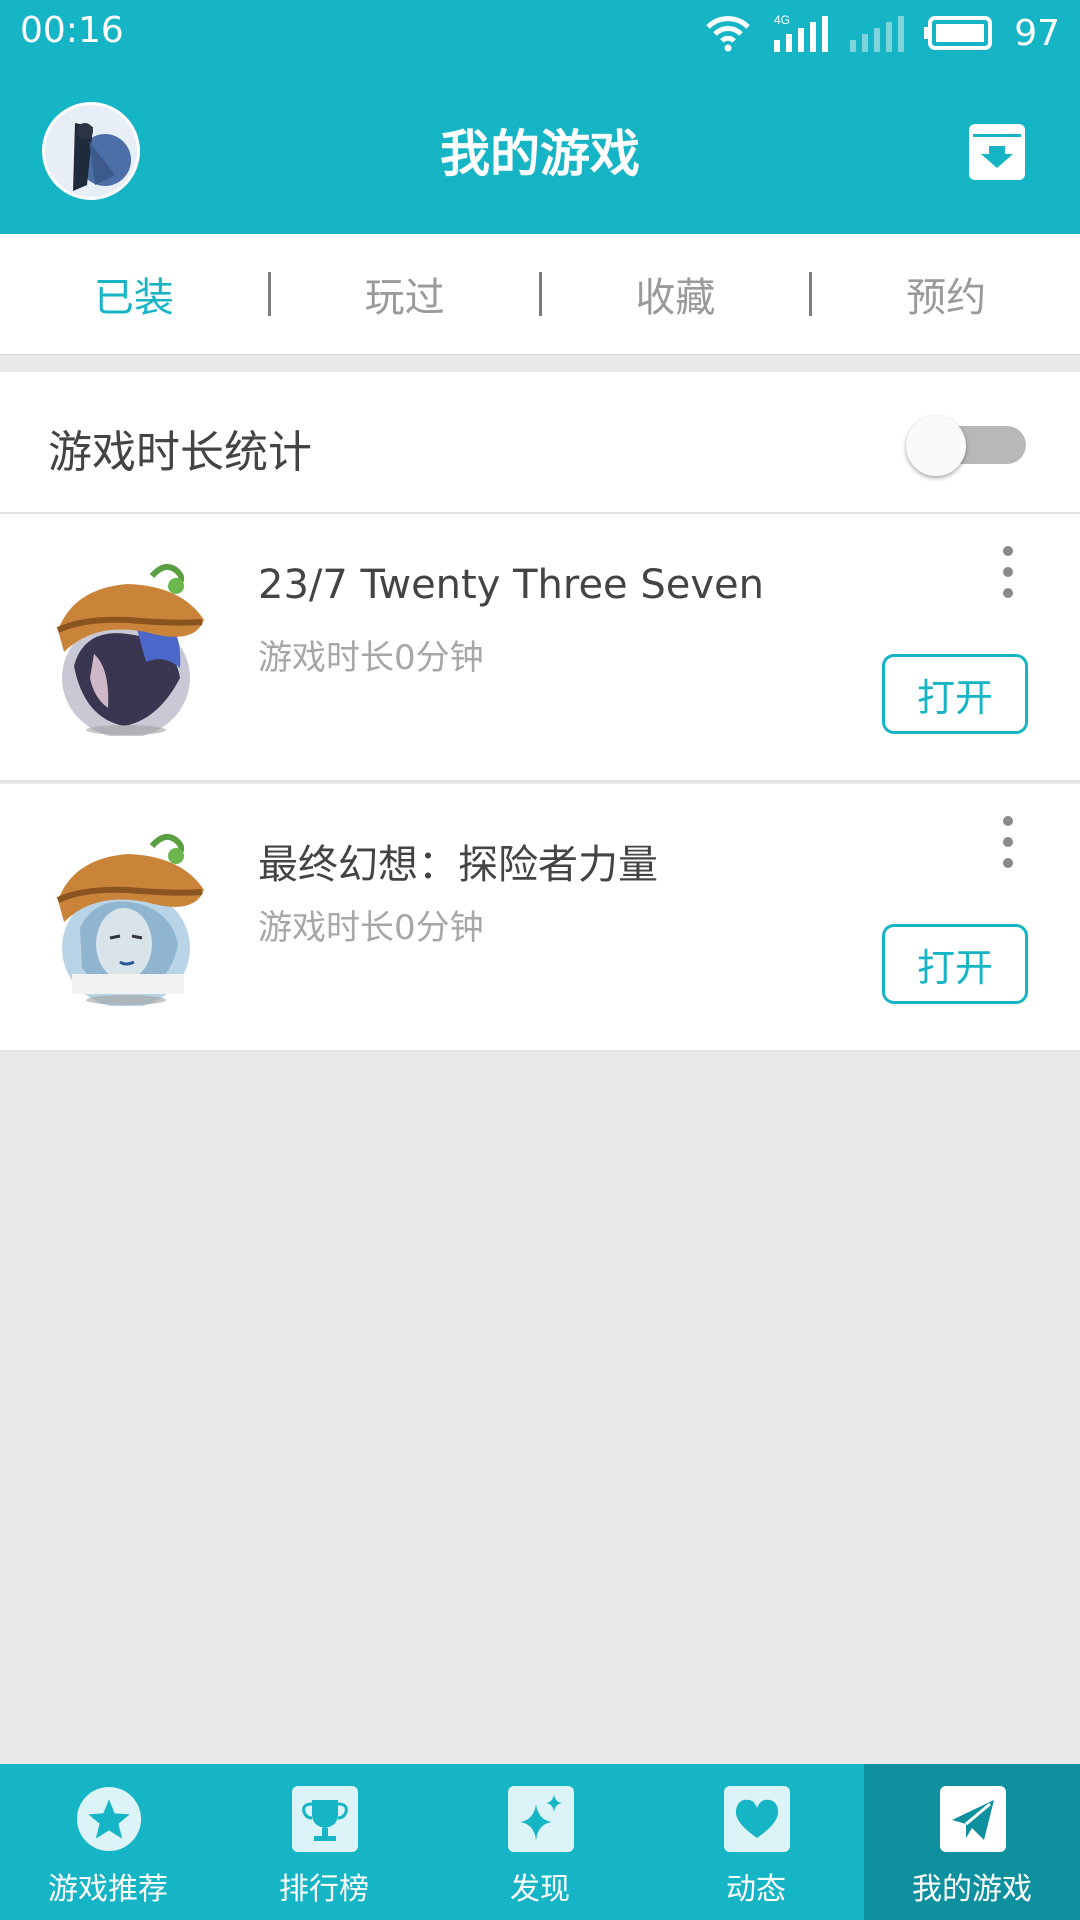  What do you see at coordinates (936, 446) in the screenshot?
I see `toggle-knob` at bounding box center [936, 446].